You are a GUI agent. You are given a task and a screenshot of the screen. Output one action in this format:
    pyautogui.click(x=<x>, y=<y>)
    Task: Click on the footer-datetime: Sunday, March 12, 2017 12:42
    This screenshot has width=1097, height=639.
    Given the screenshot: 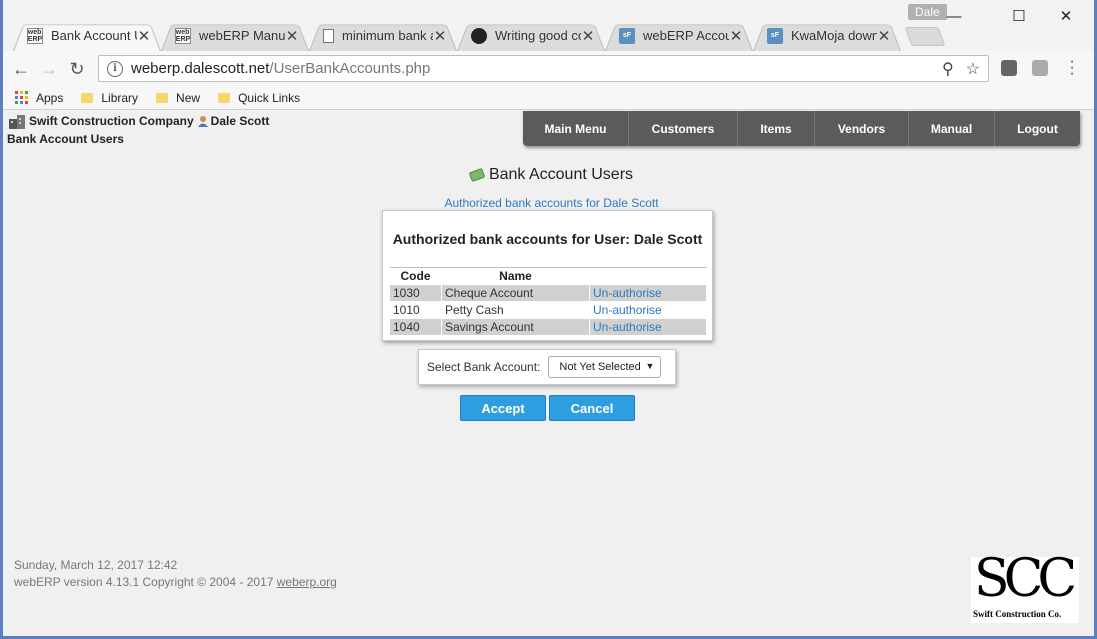 What is the action you would take?
    pyautogui.click(x=96, y=565)
    